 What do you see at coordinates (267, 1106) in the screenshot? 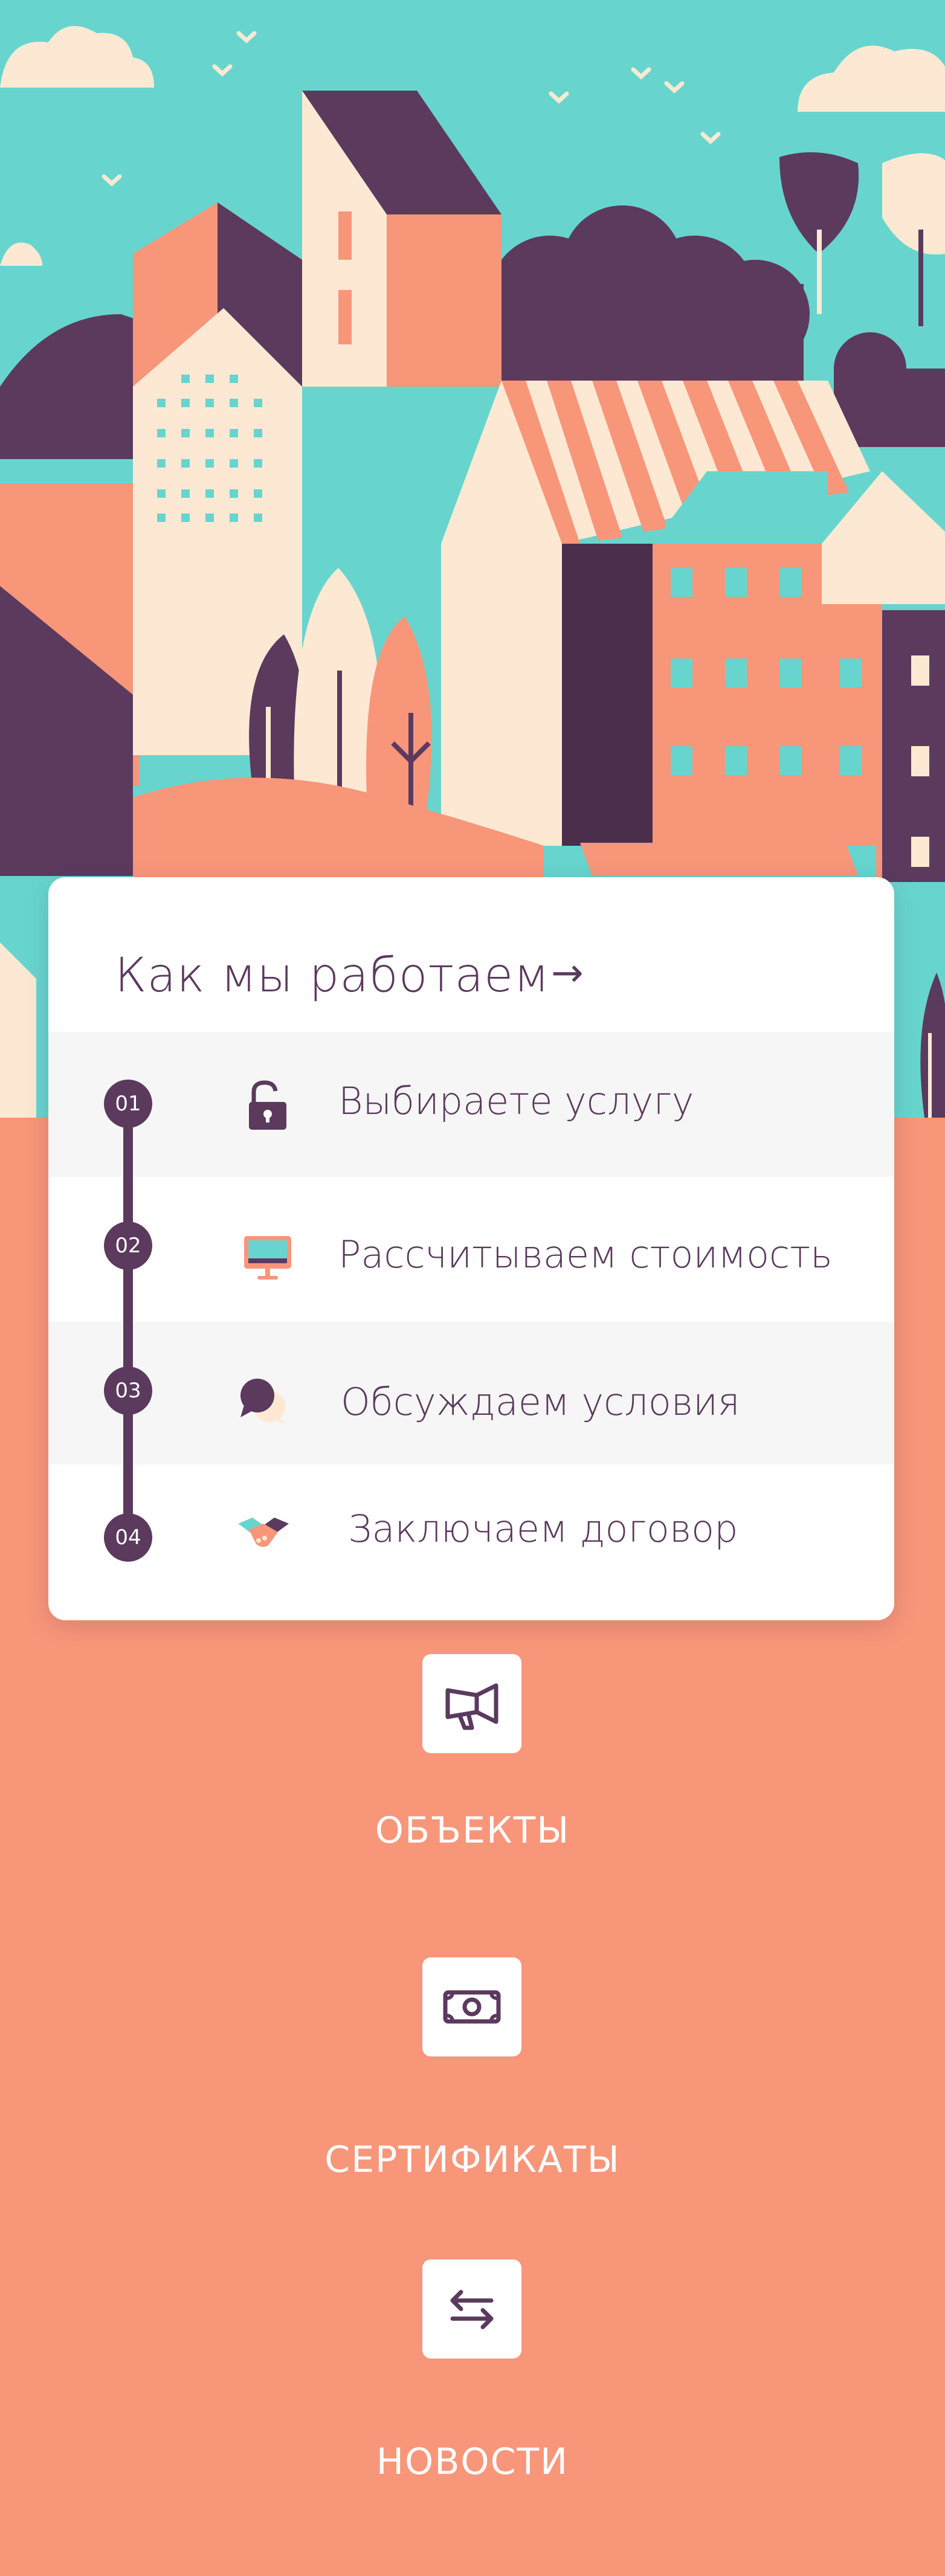
I see `lock-open-icon` at bounding box center [267, 1106].